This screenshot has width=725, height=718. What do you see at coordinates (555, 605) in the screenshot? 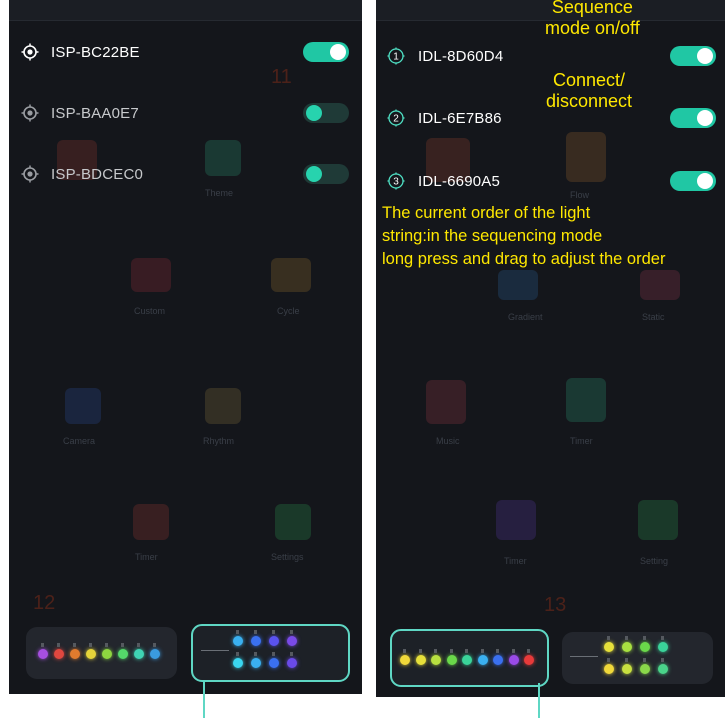
I see `bg-number: 13` at bounding box center [555, 605].